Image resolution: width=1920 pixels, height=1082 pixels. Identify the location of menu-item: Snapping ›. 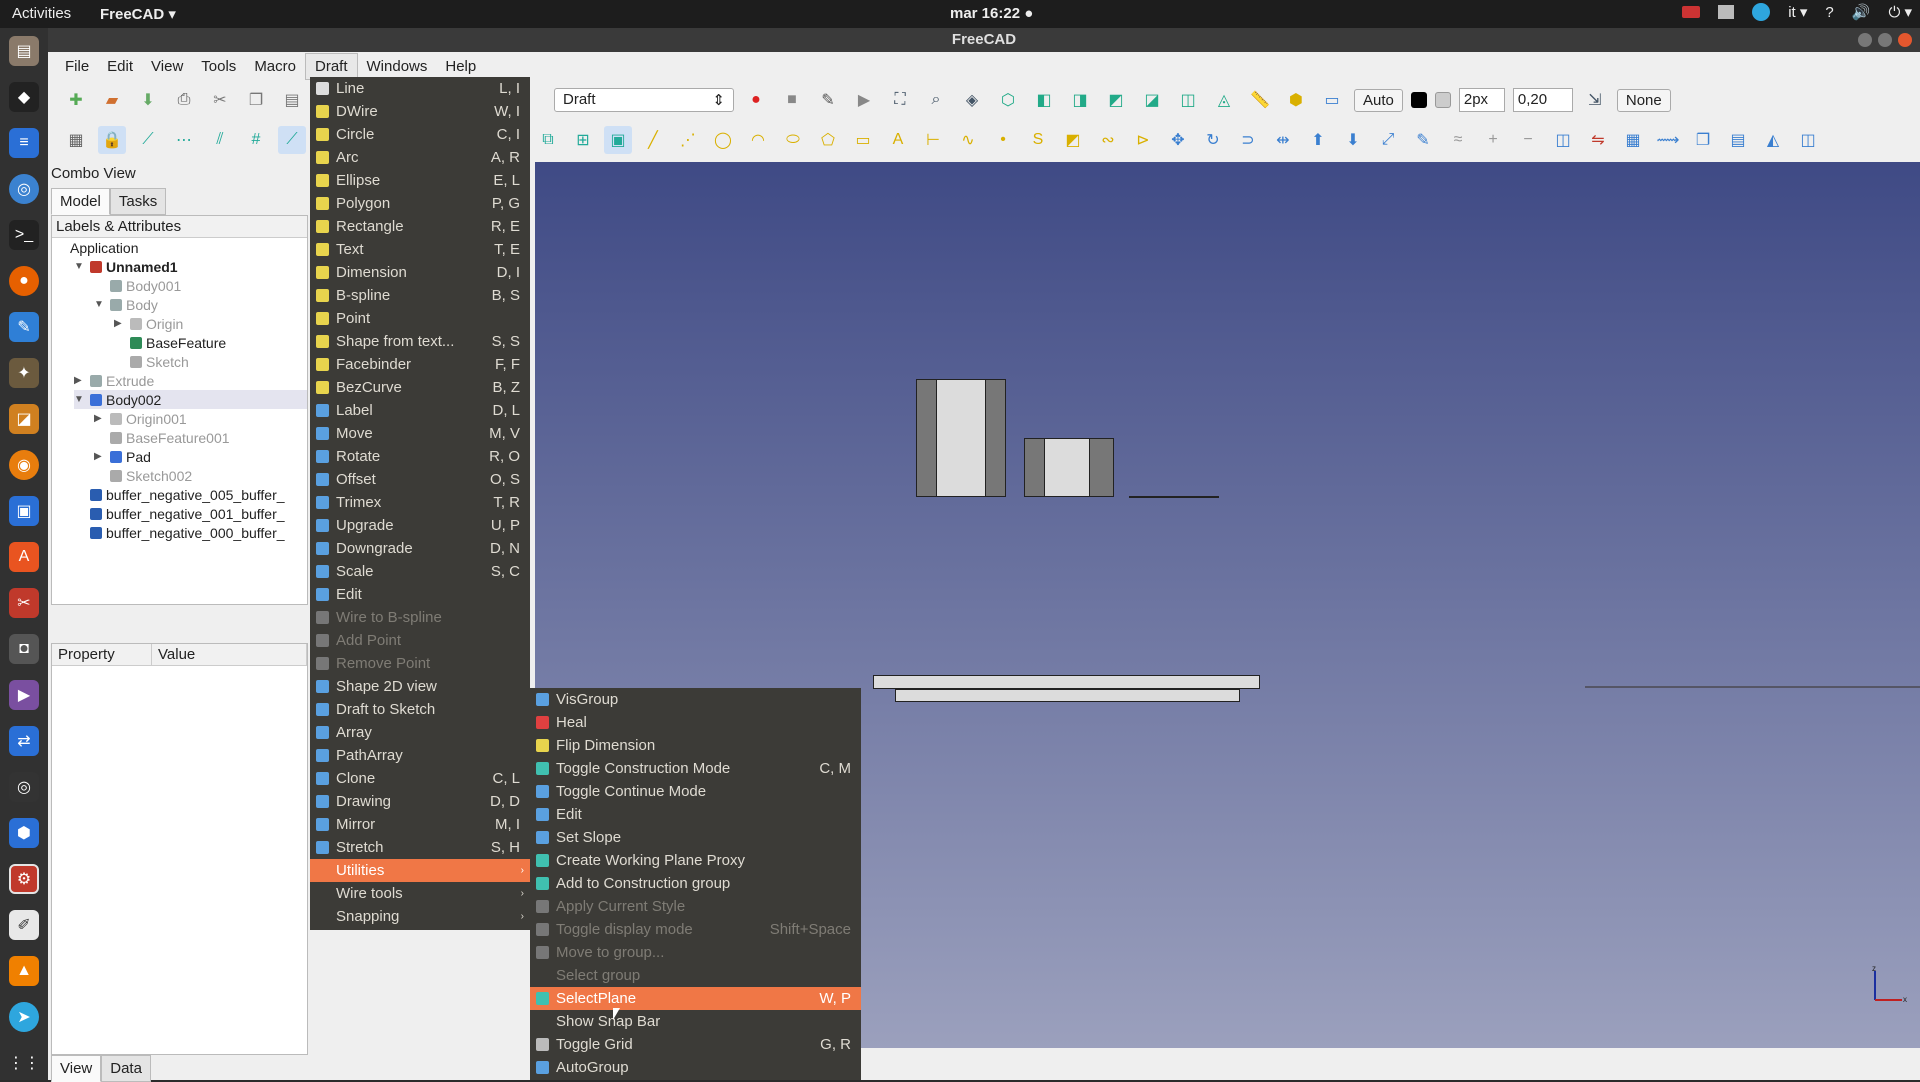
(420, 916).